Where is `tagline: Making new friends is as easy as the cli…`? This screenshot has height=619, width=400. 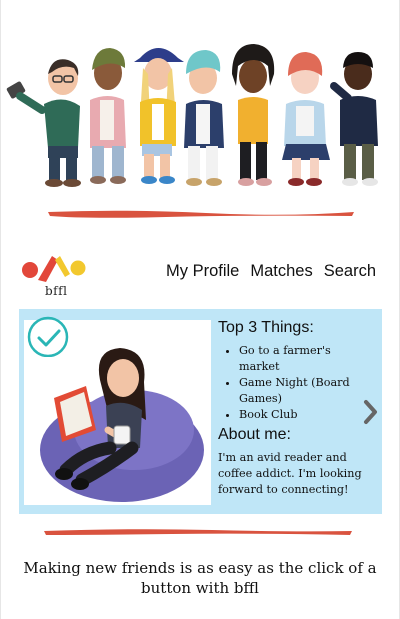 tagline: Making new friends is as easy as the cli… is located at coordinates (200, 578).